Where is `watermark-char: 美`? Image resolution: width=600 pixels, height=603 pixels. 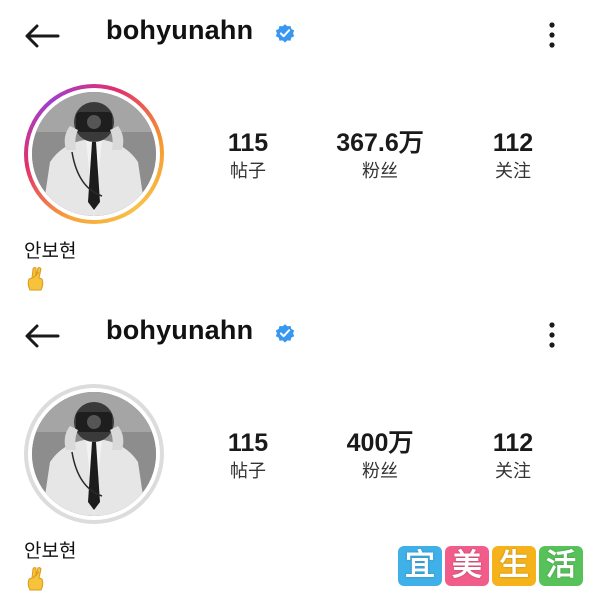
watermark-char: 美 is located at coordinates (467, 566).